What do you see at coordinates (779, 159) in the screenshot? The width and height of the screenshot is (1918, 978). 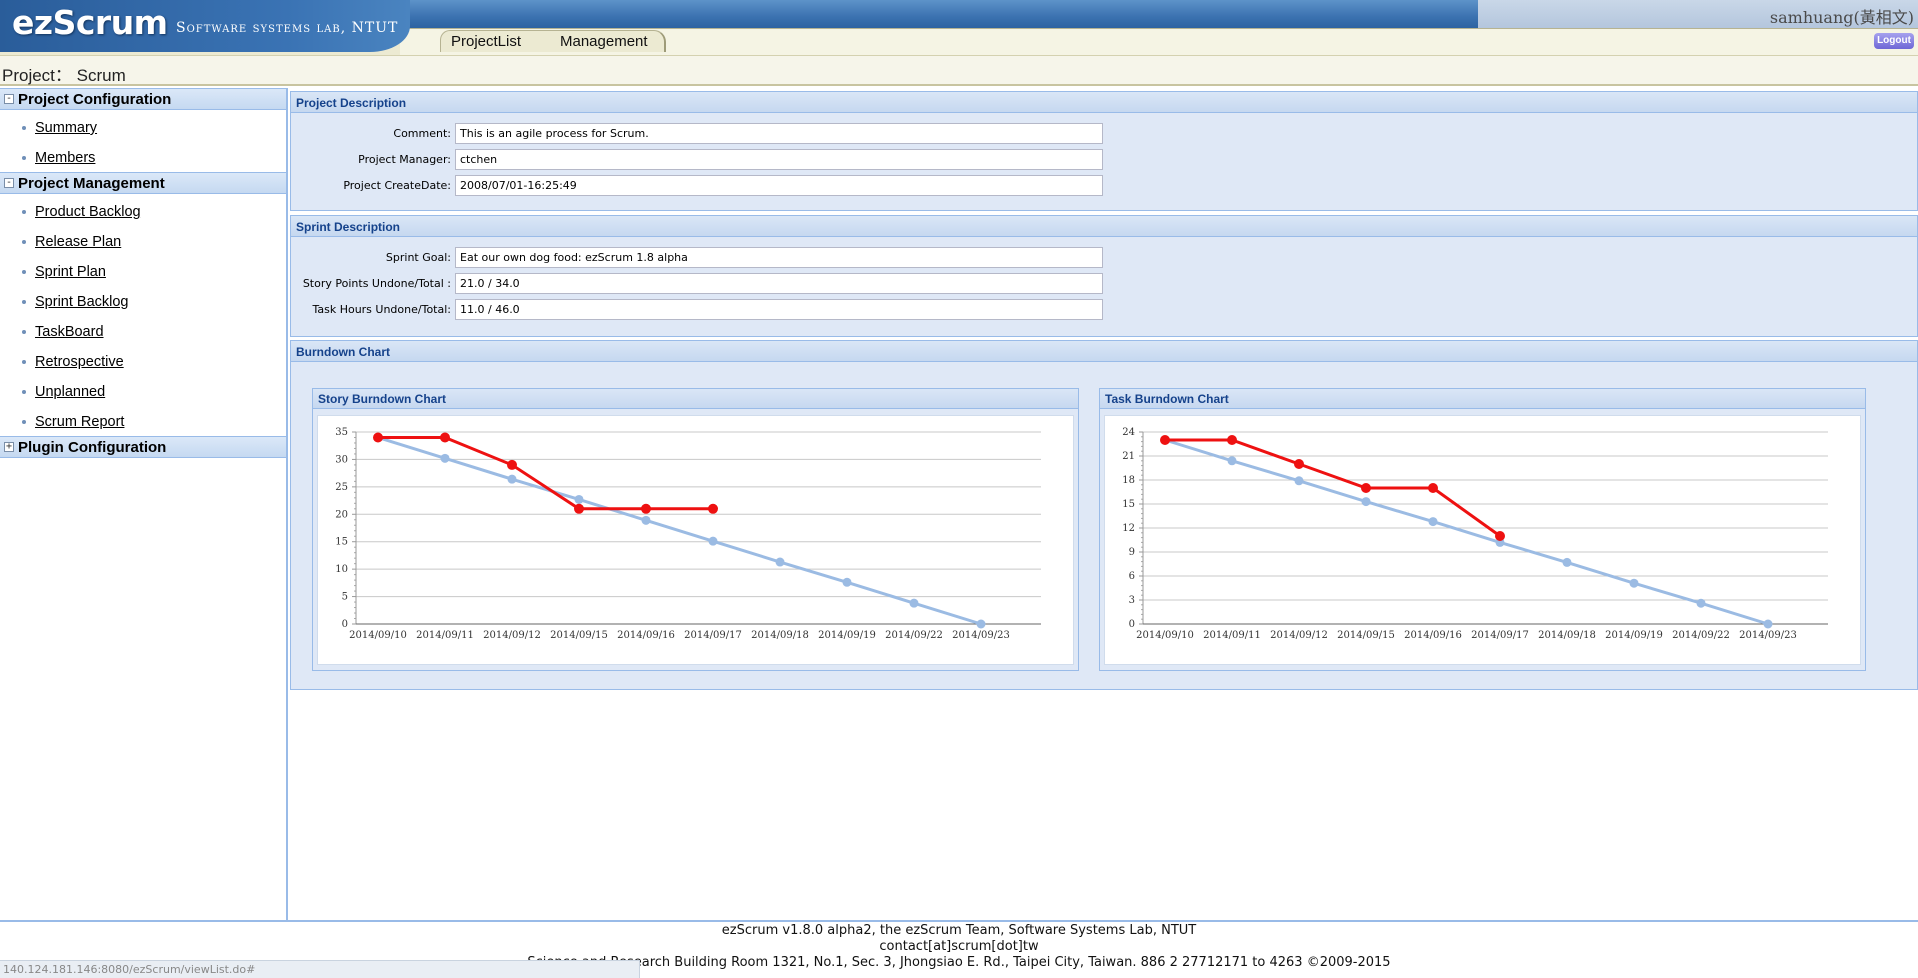 I see `project-manager-field: ctchen` at bounding box center [779, 159].